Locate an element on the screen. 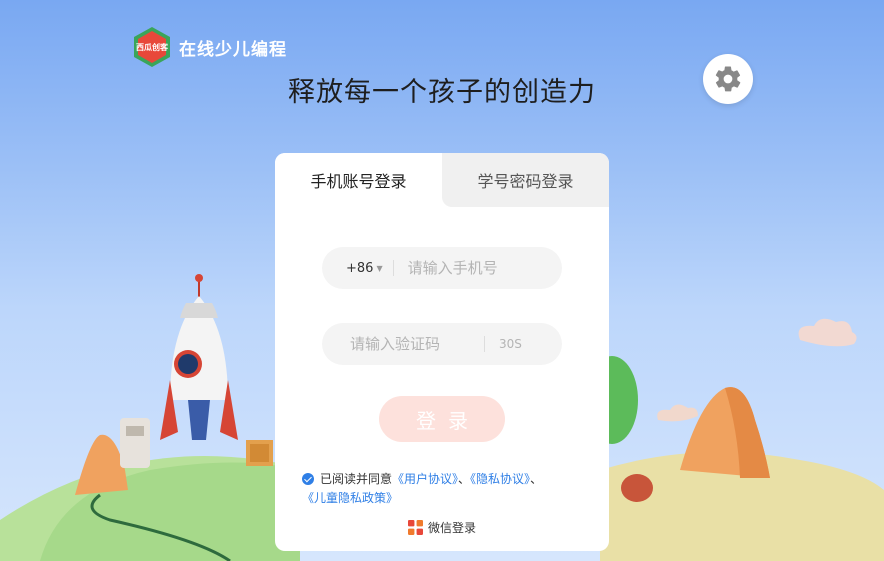 Image resolution: width=884 pixels, height=561 pixels. brand-name: 在线少儿编程 is located at coordinates (233, 49).